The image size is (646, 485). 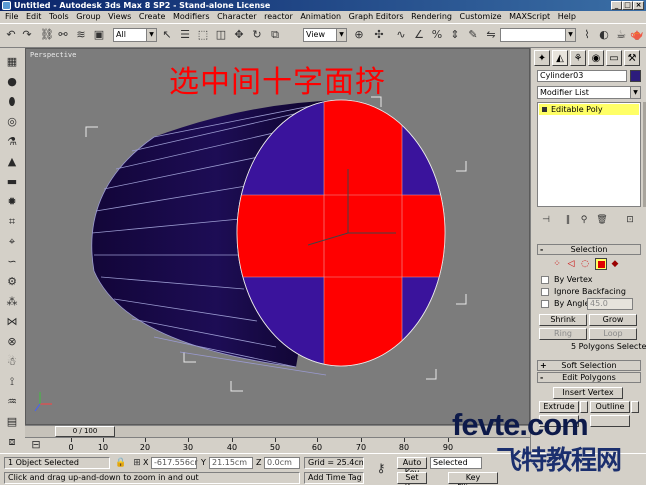 What do you see at coordinates (320, 16) in the screenshot?
I see `menu-animation: Animation` at bounding box center [320, 16].